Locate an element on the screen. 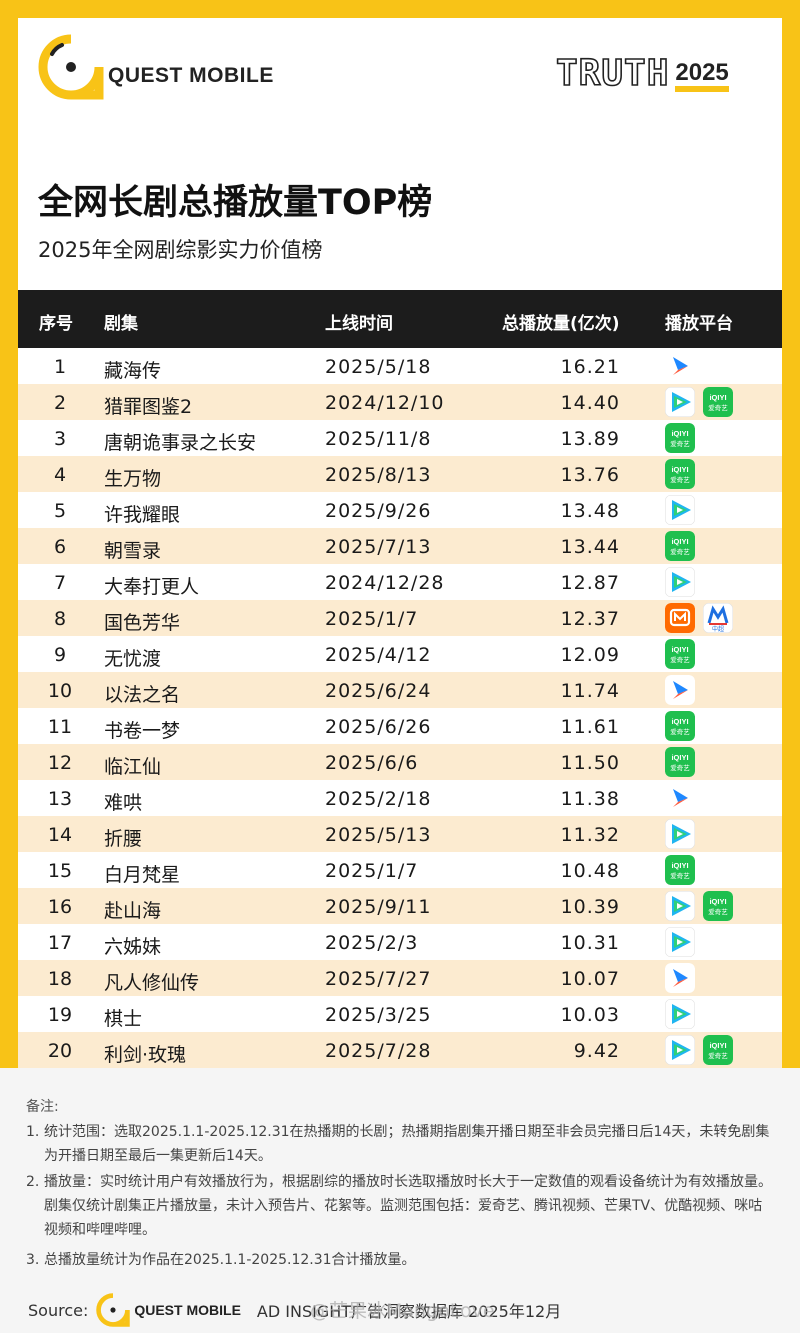  series-name-cell: 朝雪录 is located at coordinates (133, 551).